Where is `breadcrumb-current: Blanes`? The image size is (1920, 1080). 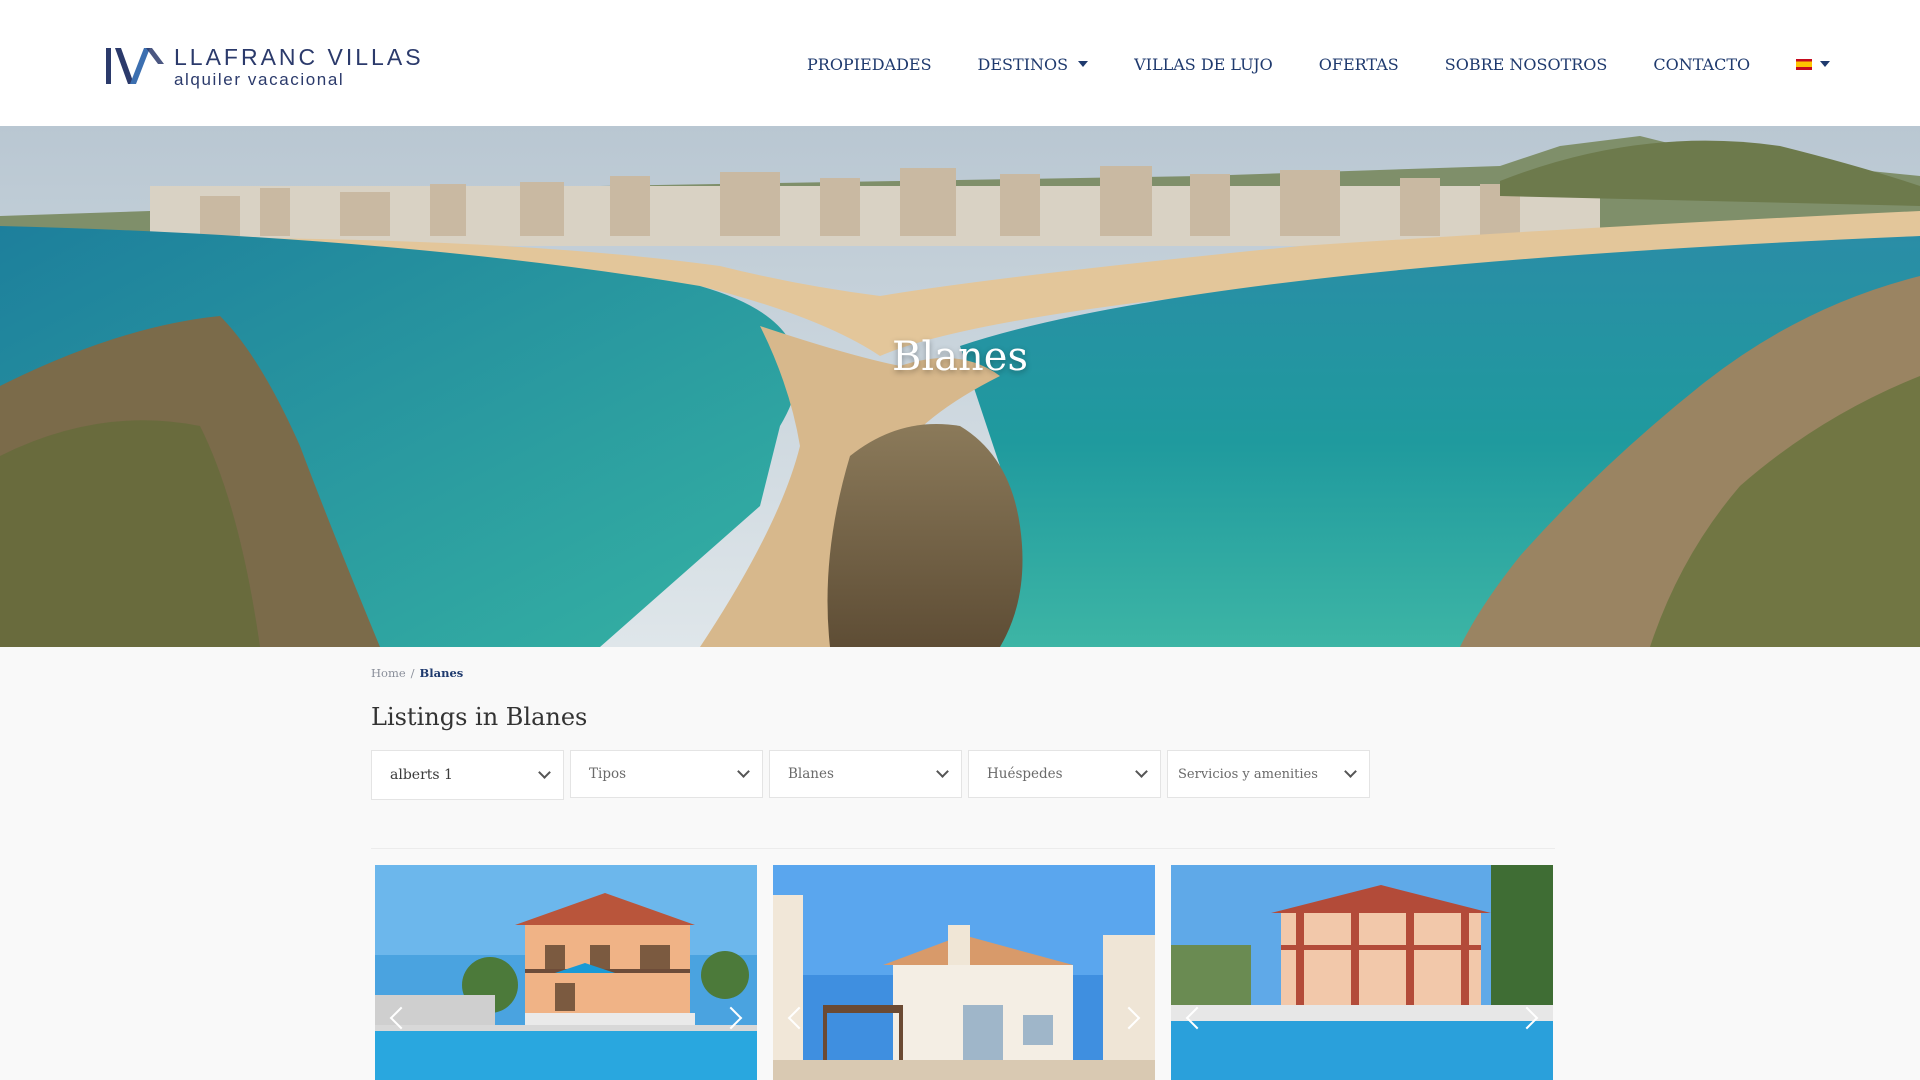 breadcrumb-current: Blanes is located at coordinates (441, 673).